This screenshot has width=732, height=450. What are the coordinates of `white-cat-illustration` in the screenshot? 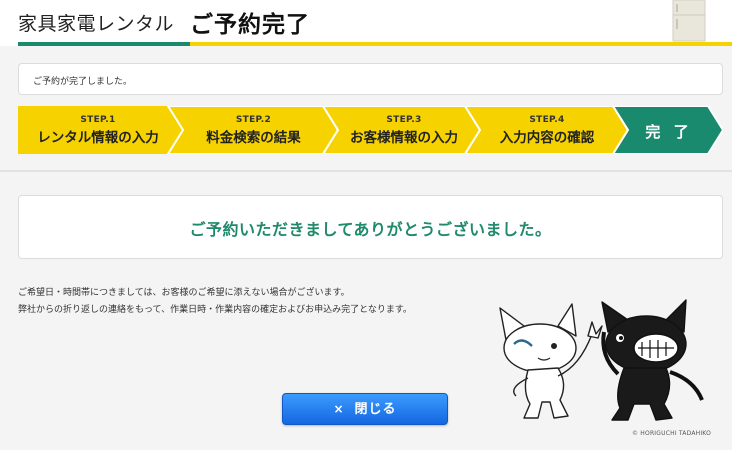 It's located at (551, 361).